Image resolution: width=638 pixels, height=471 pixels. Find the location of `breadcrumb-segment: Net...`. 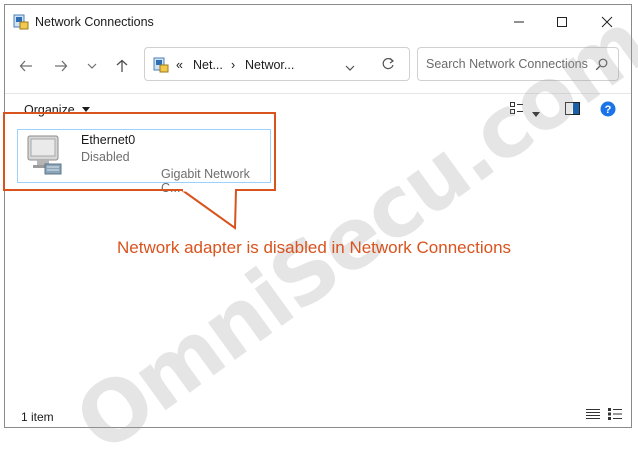

breadcrumb-segment: Net... is located at coordinates (208, 65).